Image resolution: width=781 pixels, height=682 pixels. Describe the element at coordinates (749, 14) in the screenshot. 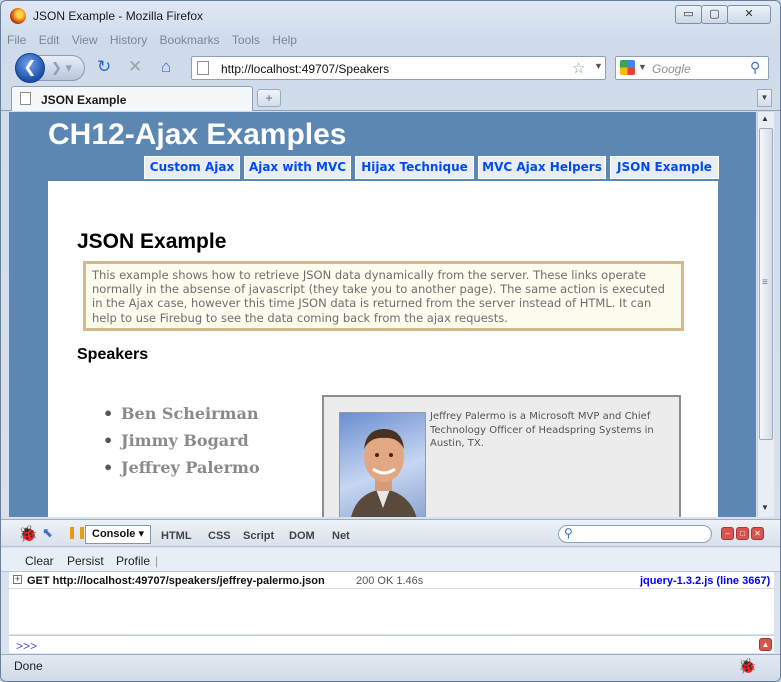

I see `close-button: ✕` at that location.